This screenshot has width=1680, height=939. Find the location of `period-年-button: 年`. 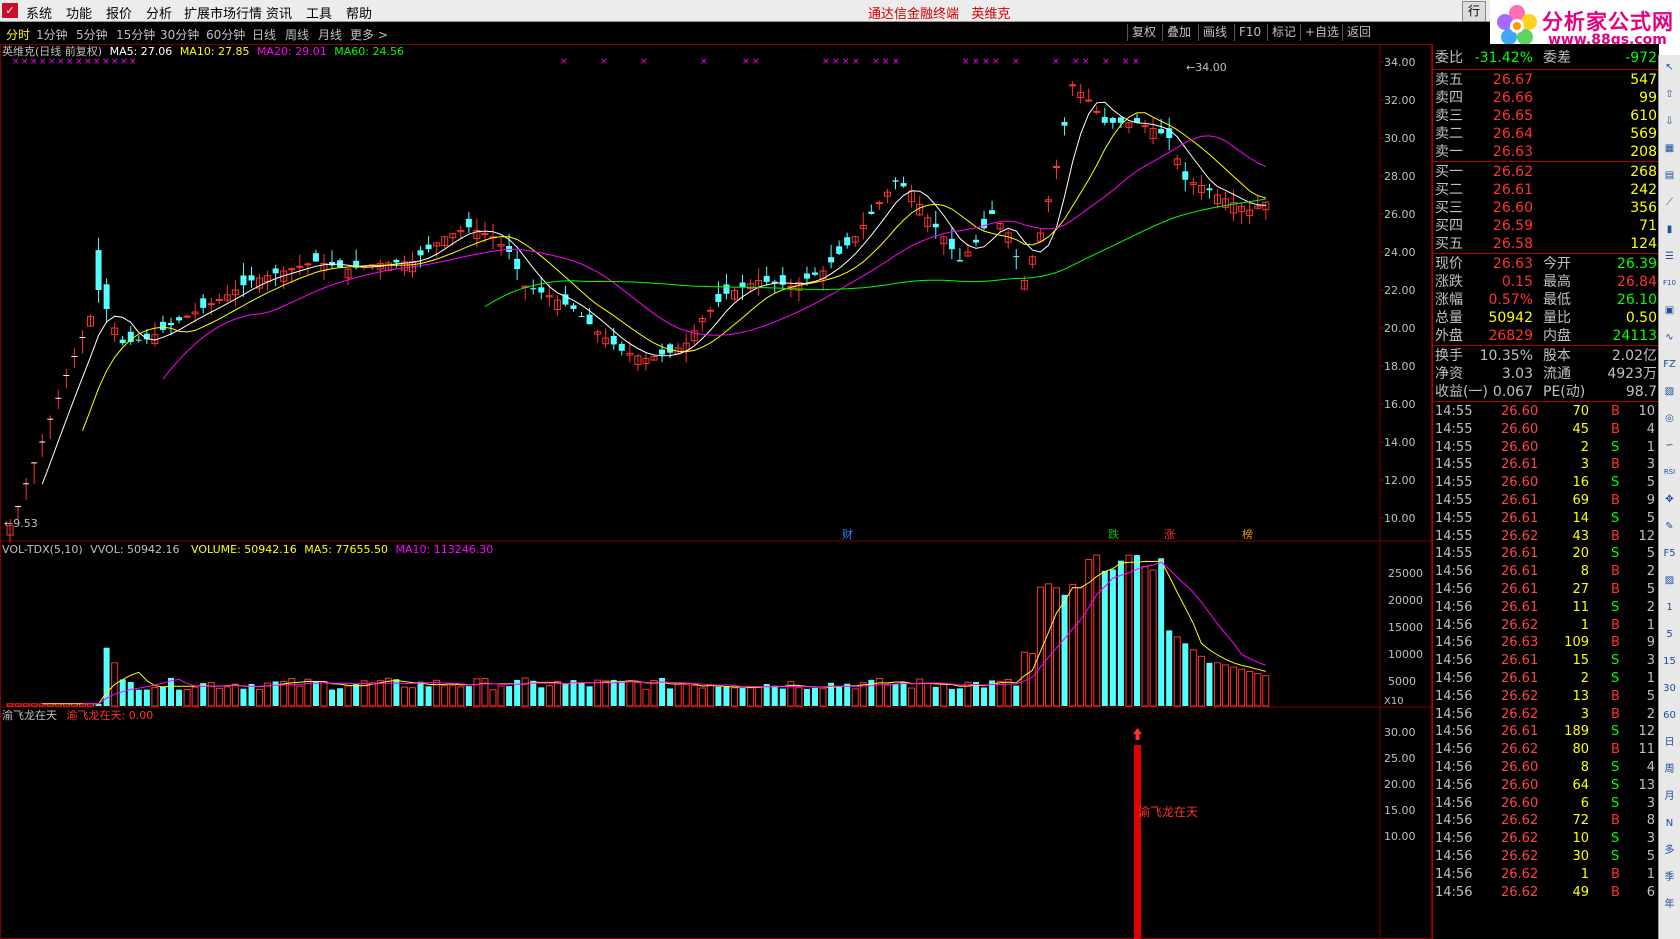

period-年-button: 年 is located at coordinates (1669, 904).